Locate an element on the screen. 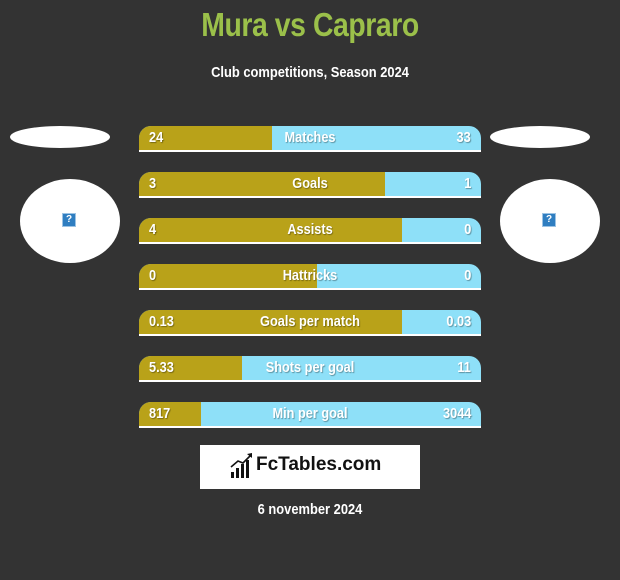  stat-row-goals: 3 Goals 1 is located at coordinates (310, 185).